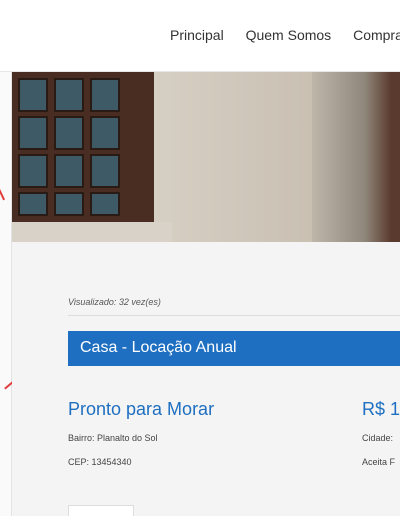 Image resolution: width=400 pixels, height=516 pixels. I want to click on main-nav: Principal Quem Somos Compra, so click(285, 35).